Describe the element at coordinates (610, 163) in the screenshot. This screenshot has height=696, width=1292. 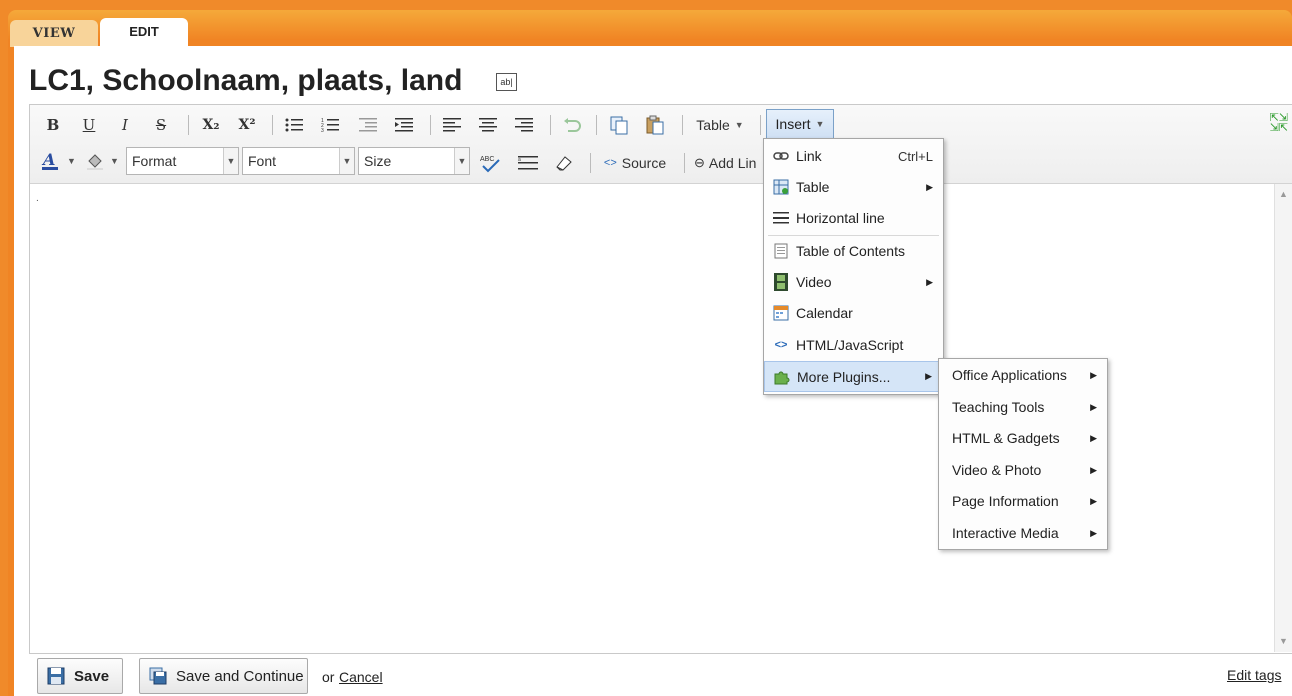
I see `code-icon: <>` at that location.